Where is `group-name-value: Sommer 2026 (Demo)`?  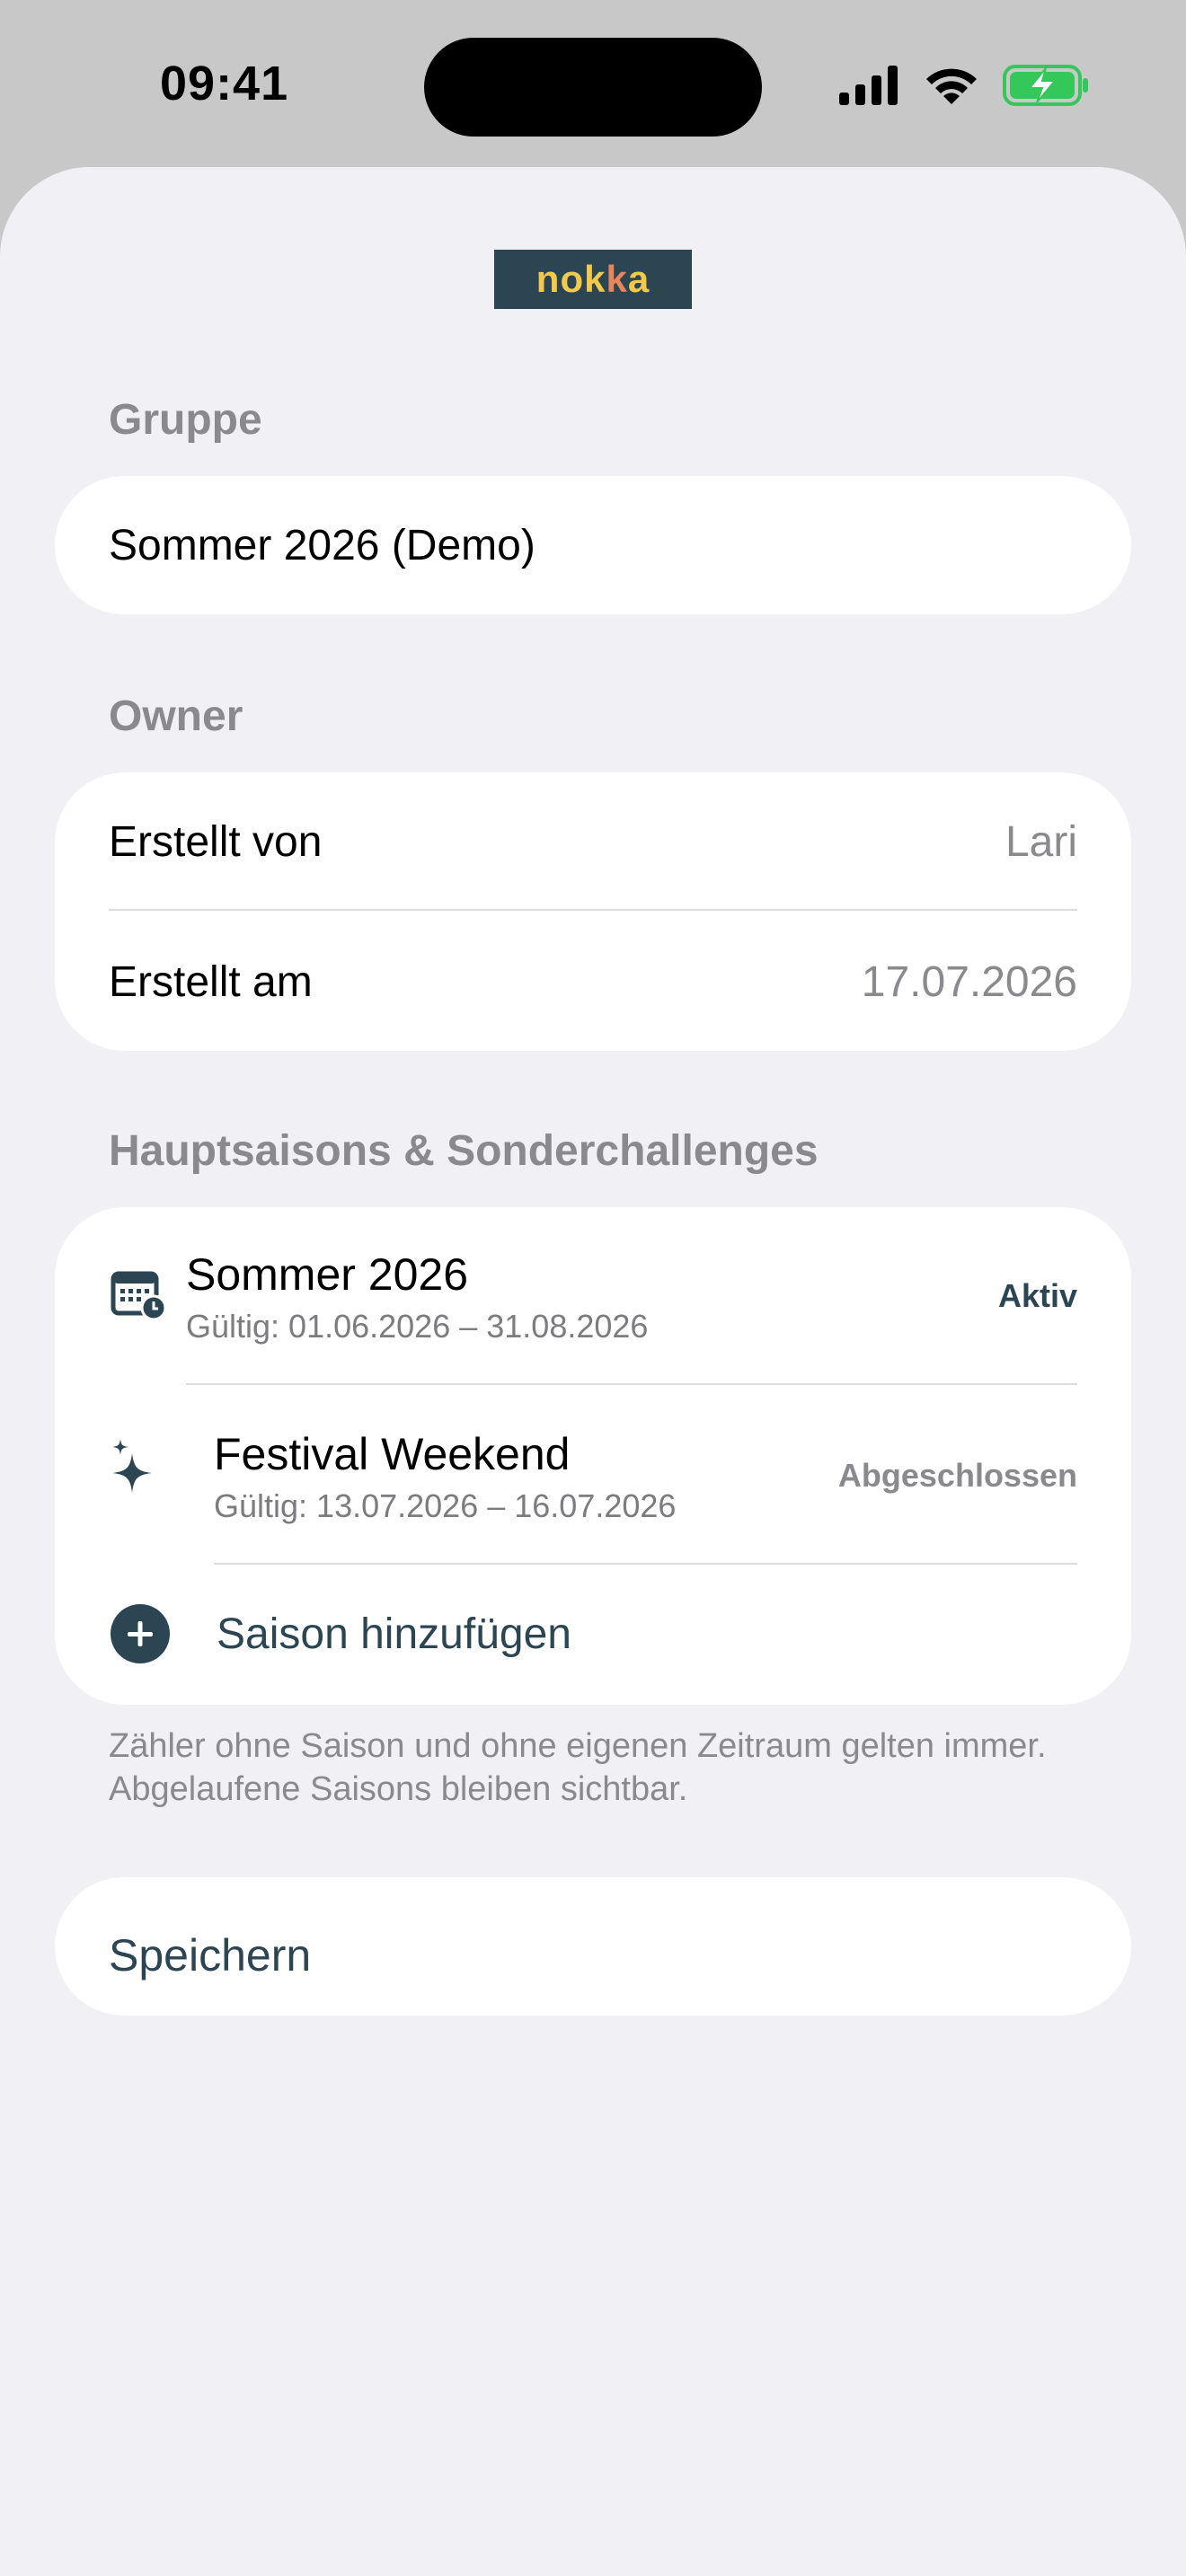 group-name-value: Sommer 2026 (Demo) is located at coordinates (322, 545).